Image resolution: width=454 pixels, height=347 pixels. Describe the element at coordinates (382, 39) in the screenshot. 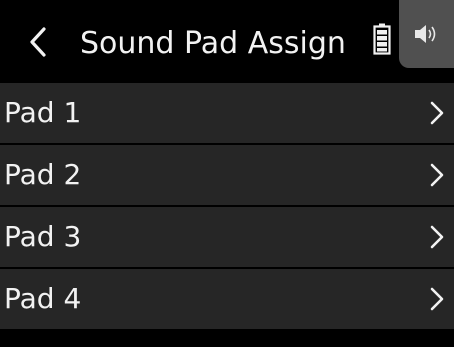

I see `battery-icon` at that location.